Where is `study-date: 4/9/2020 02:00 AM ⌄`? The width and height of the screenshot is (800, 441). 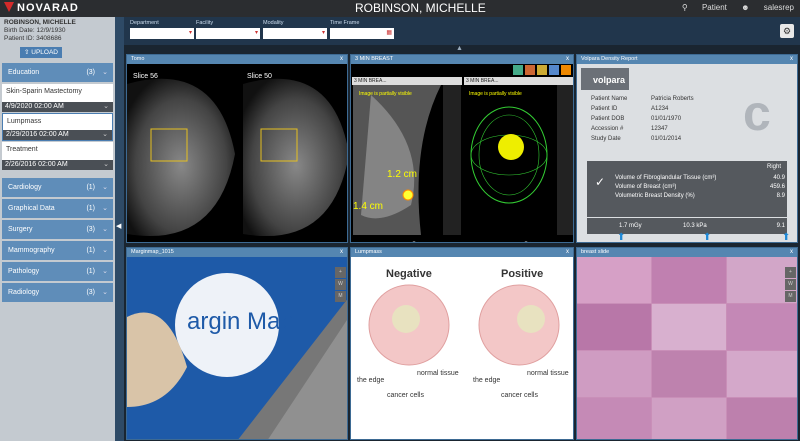
study-date: 4/9/2020 02:00 AM ⌄ is located at coordinates (57, 107).